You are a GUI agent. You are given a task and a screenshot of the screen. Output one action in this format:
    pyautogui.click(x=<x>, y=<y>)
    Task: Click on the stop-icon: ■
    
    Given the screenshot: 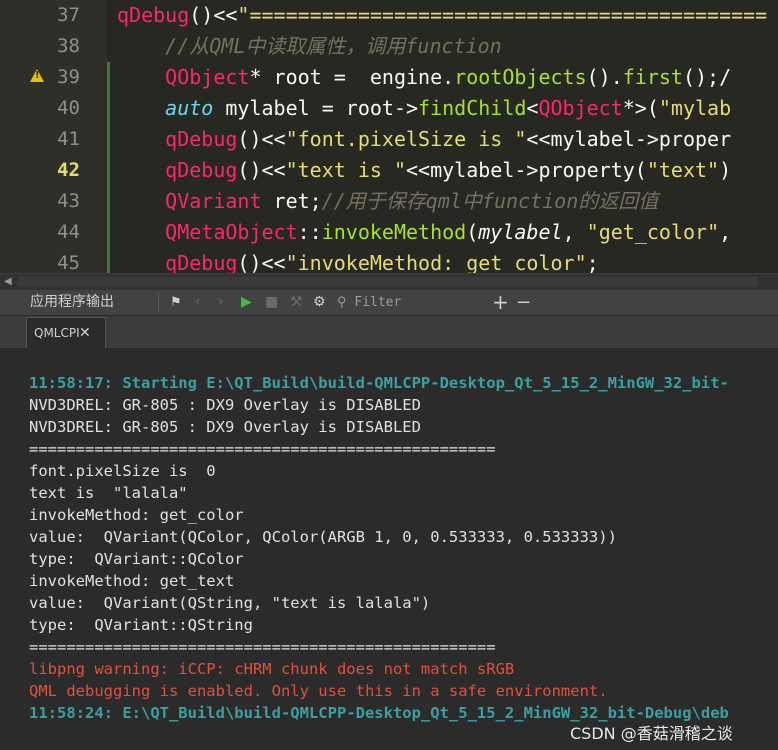 What is the action you would take?
    pyautogui.click(x=271, y=302)
    